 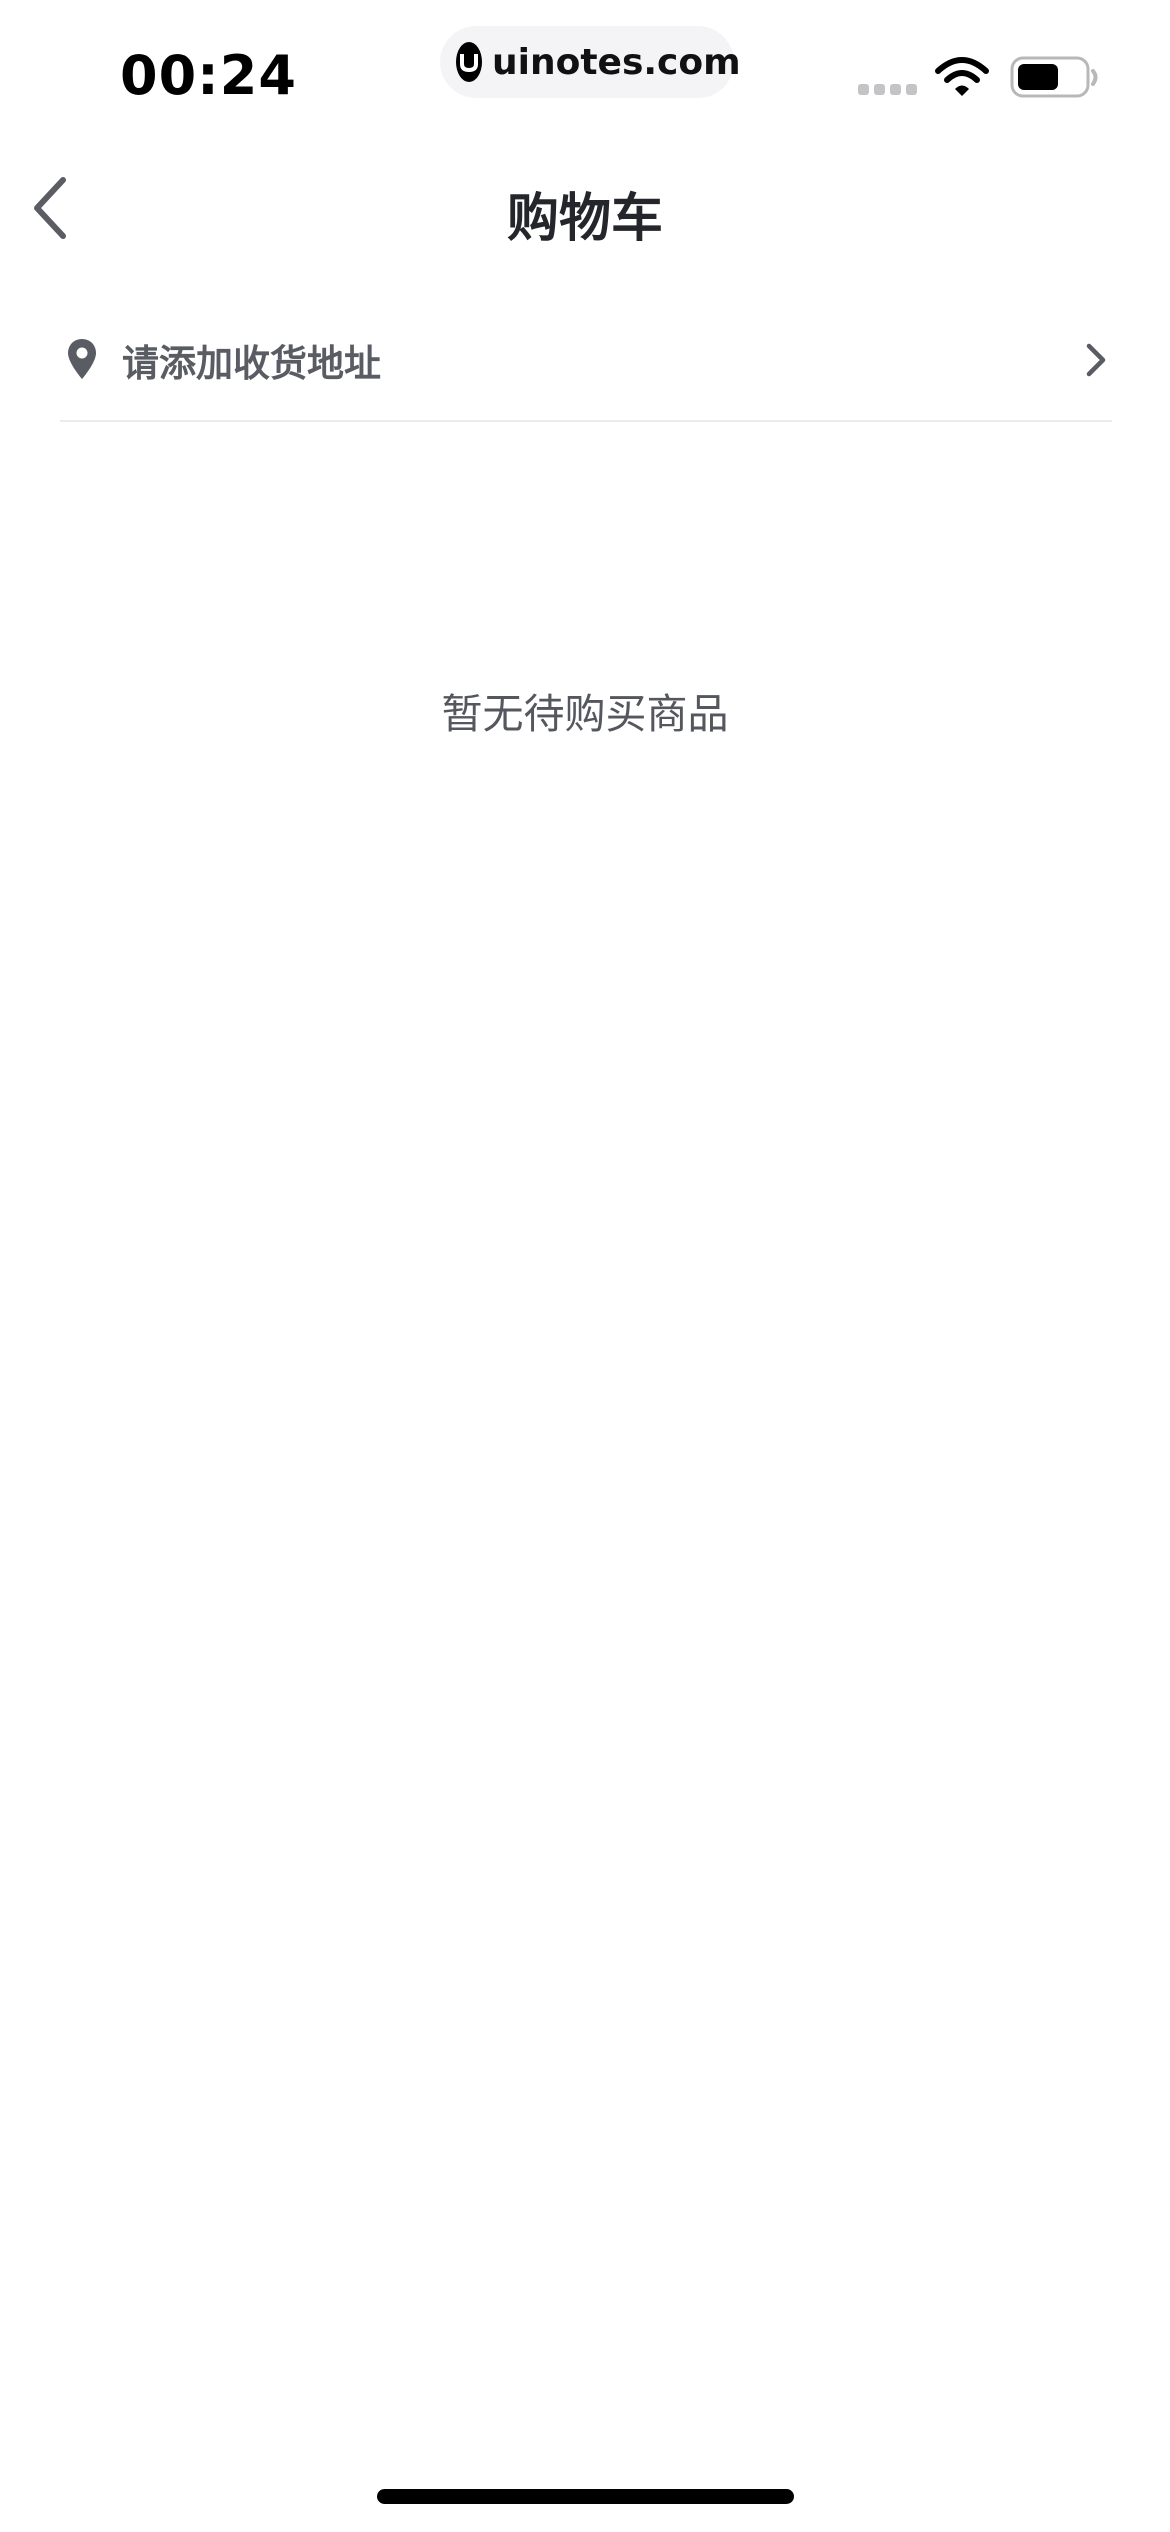 I want to click on battery-icon, so click(x=1055, y=80).